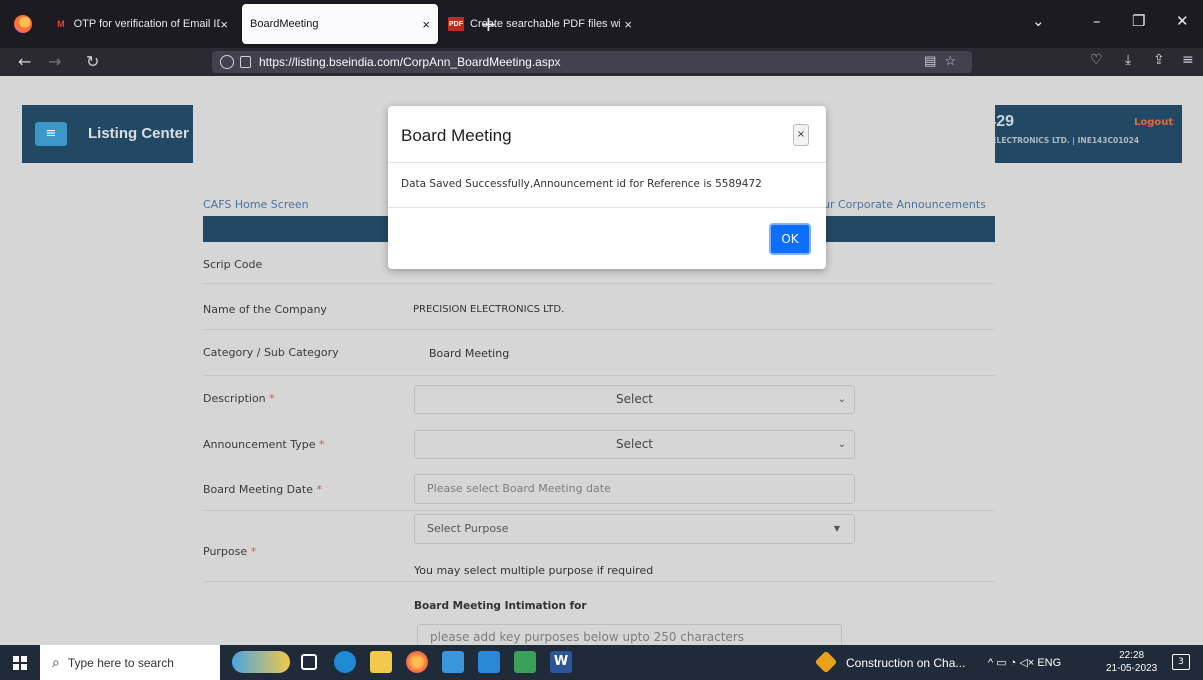  Describe the element at coordinates (1128, 60) in the screenshot. I see `downloads-icon: ⤓` at that location.